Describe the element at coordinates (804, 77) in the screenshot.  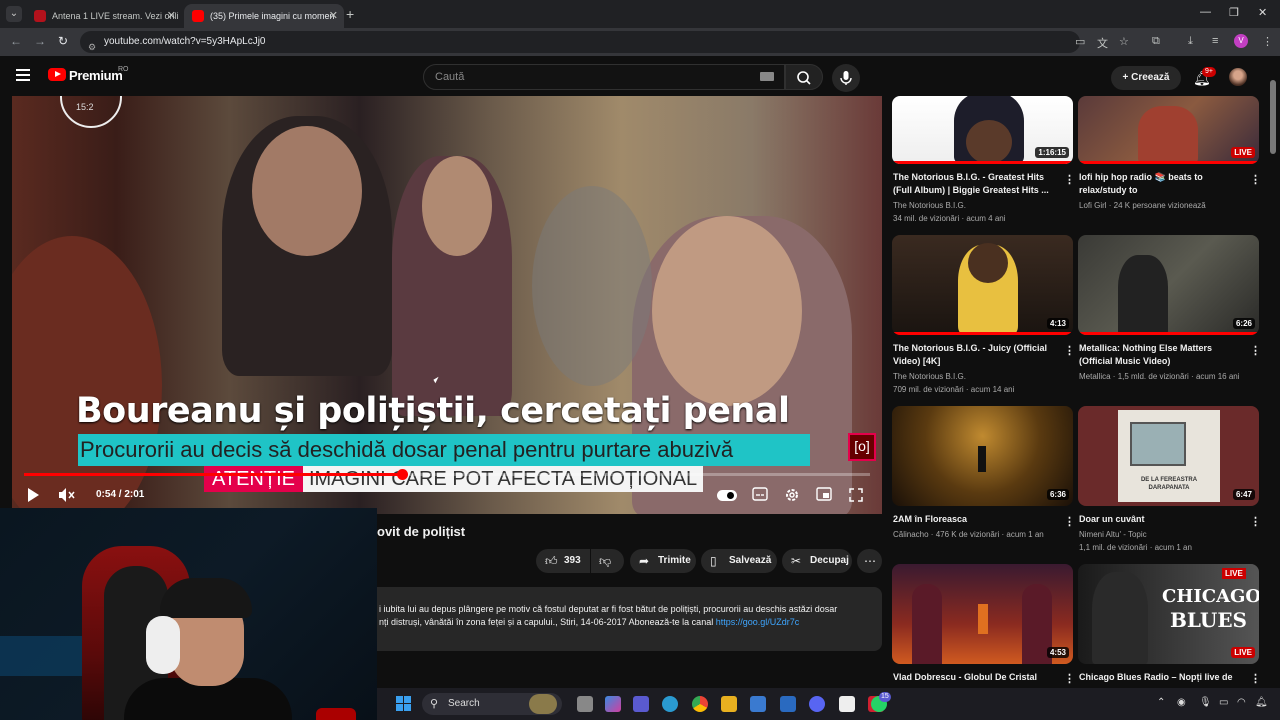
I see `search-button` at that location.